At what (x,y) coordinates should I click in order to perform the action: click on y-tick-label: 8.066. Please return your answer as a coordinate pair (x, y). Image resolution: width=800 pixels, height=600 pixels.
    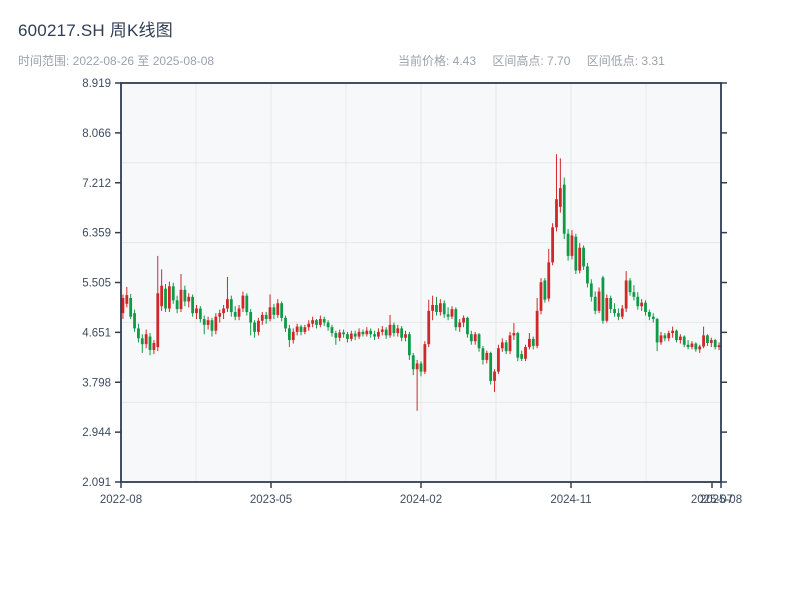
    Looking at the image, I should click on (96, 134).